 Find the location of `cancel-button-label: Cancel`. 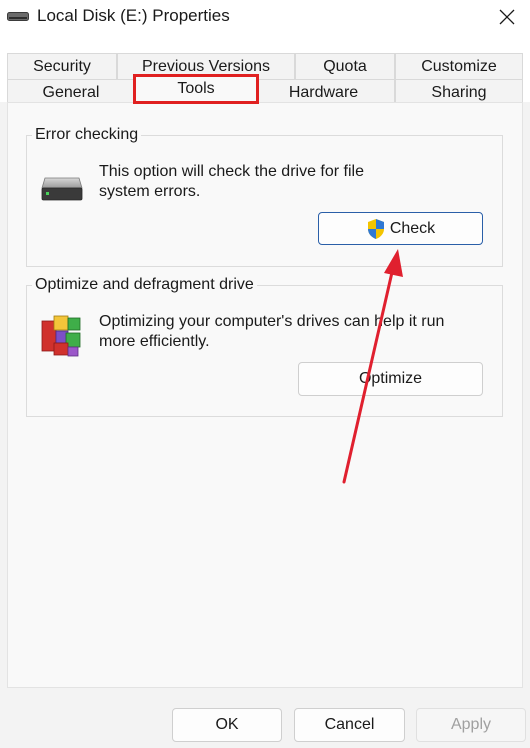

cancel-button-label: Cancel is located at coordinates (349, 724).